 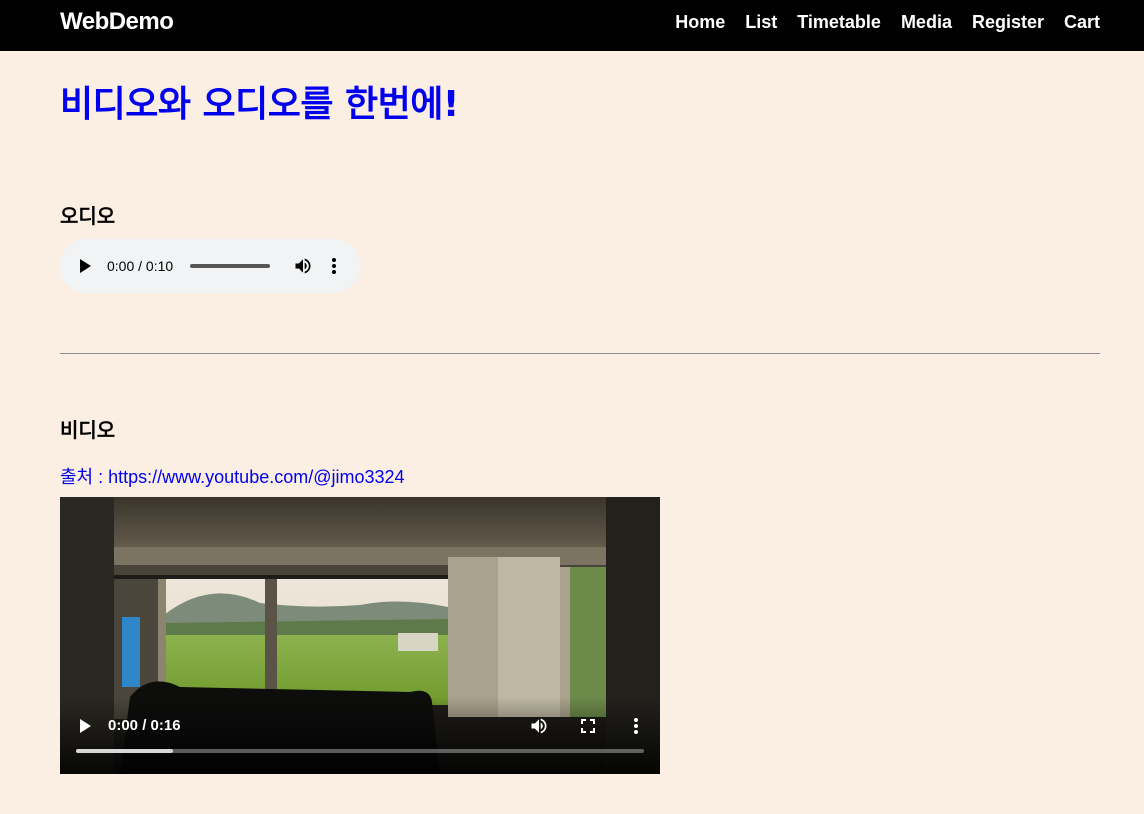 What do you see at coordinates (124, 751) in the screenshot?
I see `video-buffered-bar` at bounding box center [124, 751].